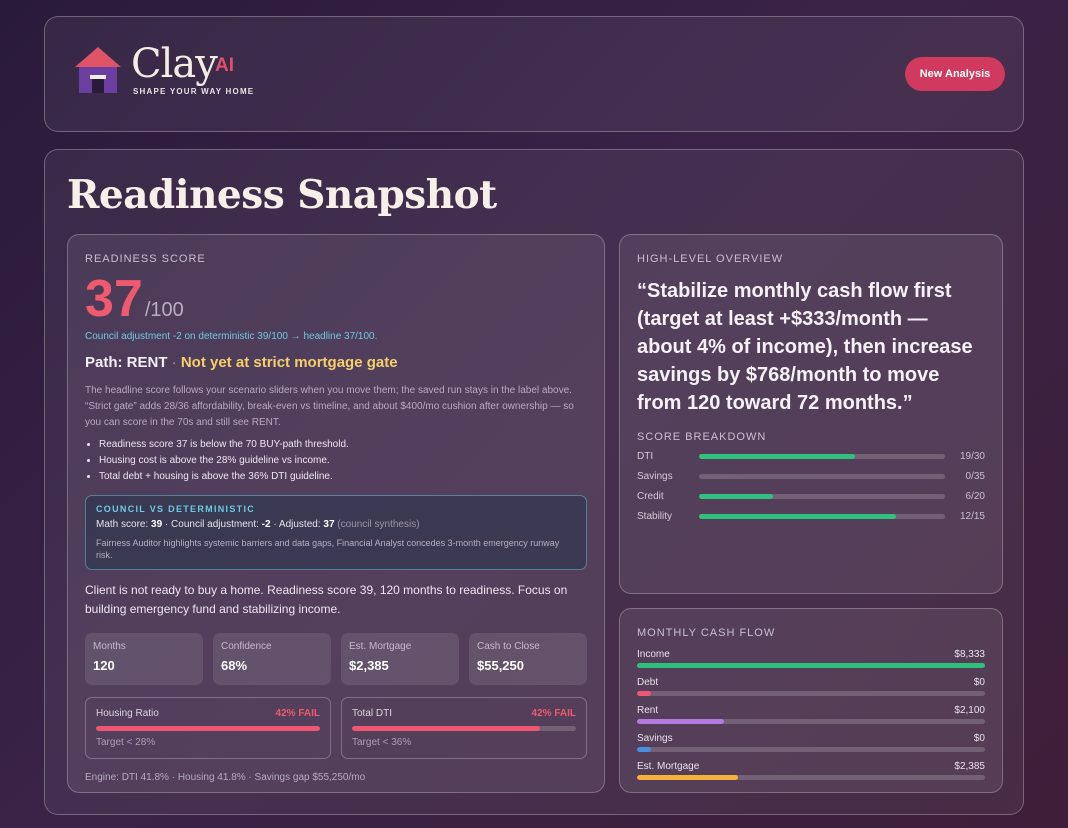  I want to click on breakdown-row-dti: DTI 19/30, so click(811, 456).